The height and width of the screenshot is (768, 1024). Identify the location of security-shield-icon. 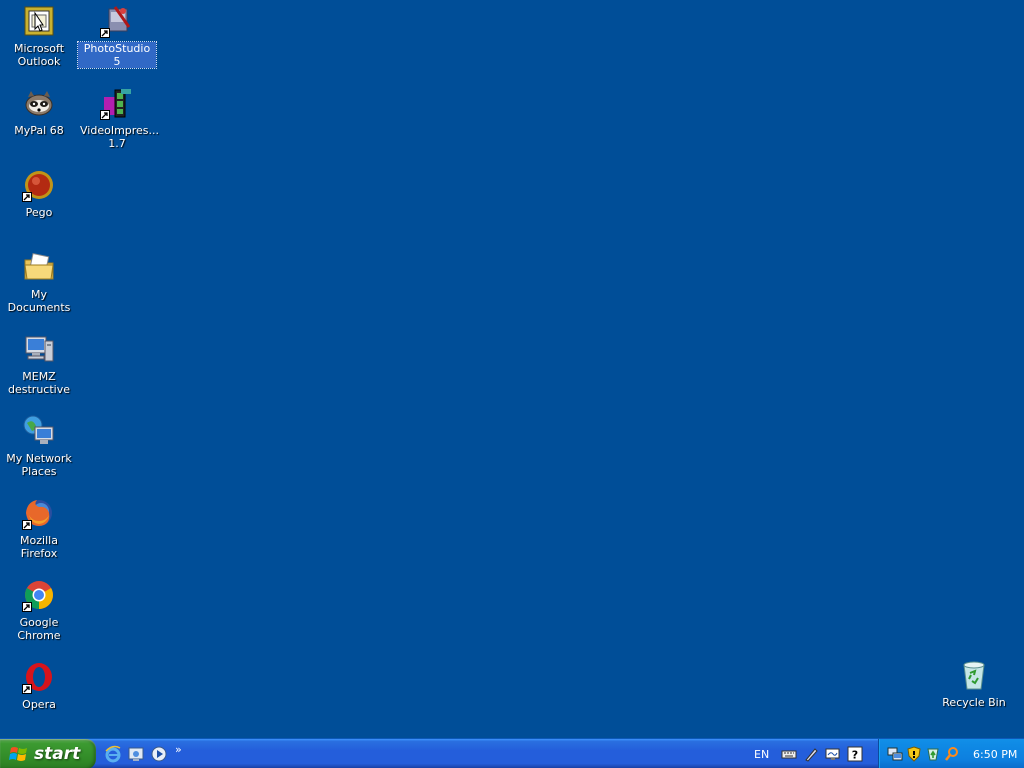
(914, 754).